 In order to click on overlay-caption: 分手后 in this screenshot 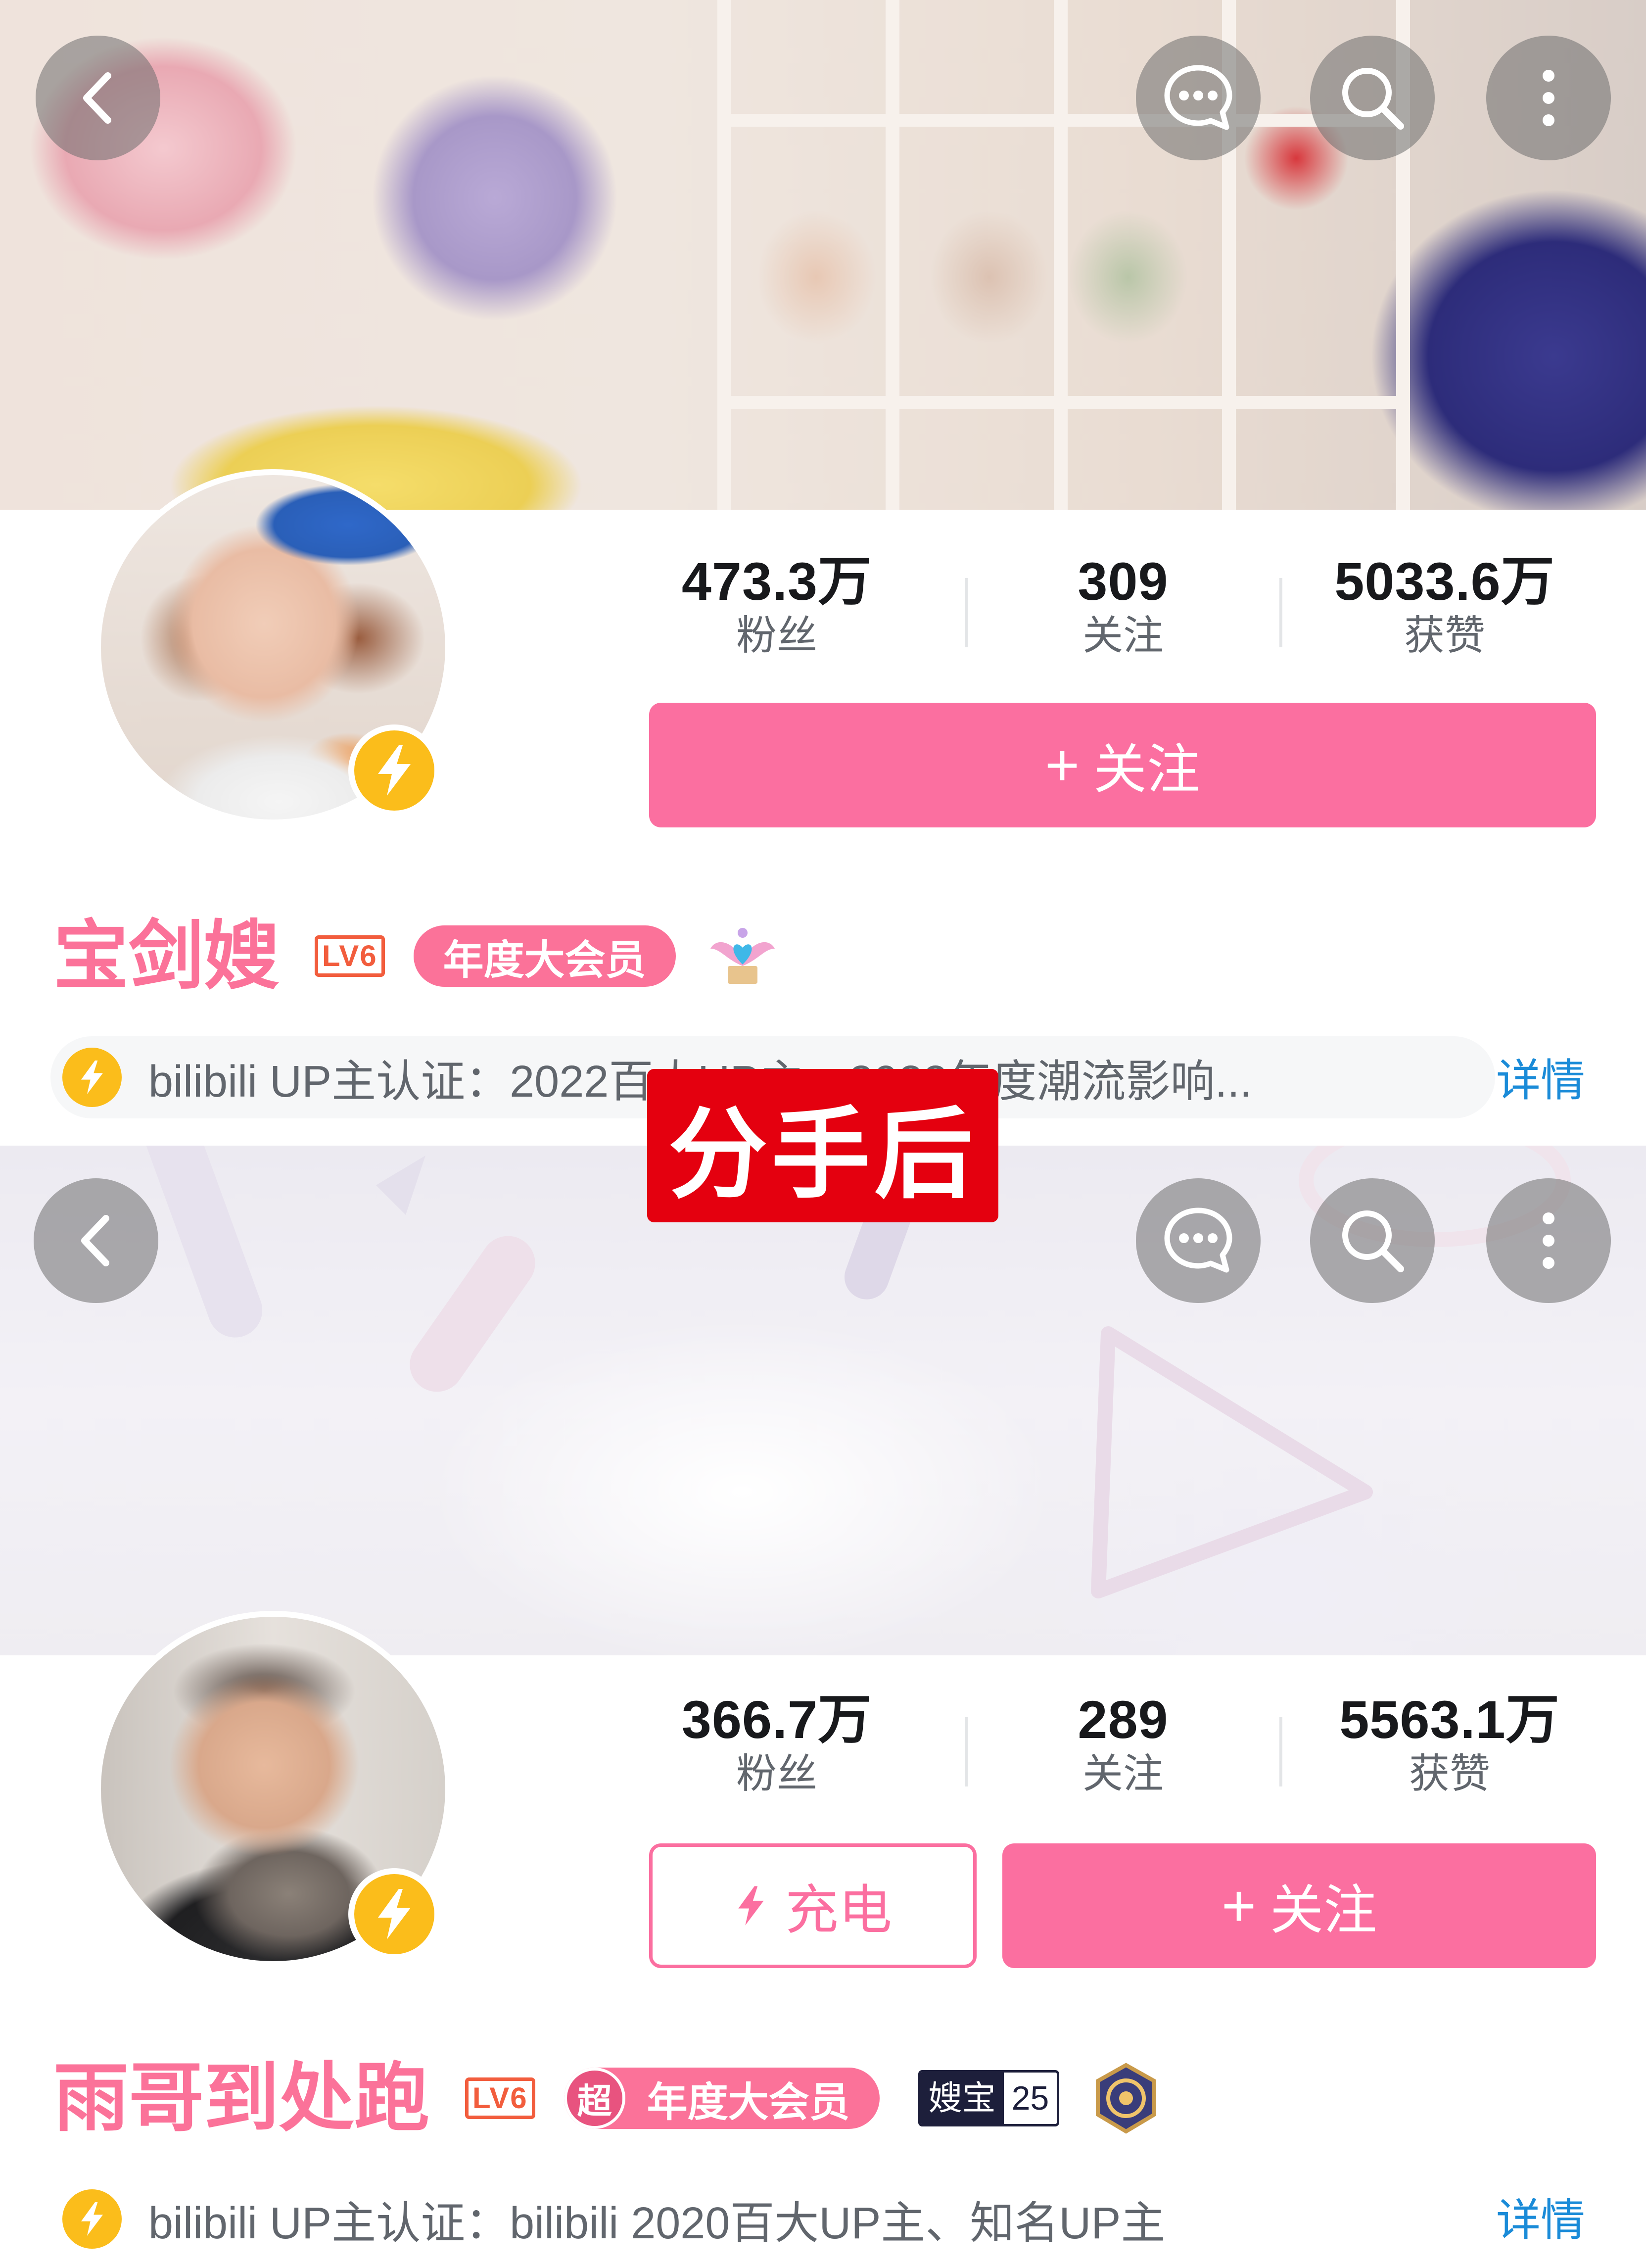, I will do `click(822, 1145)`.